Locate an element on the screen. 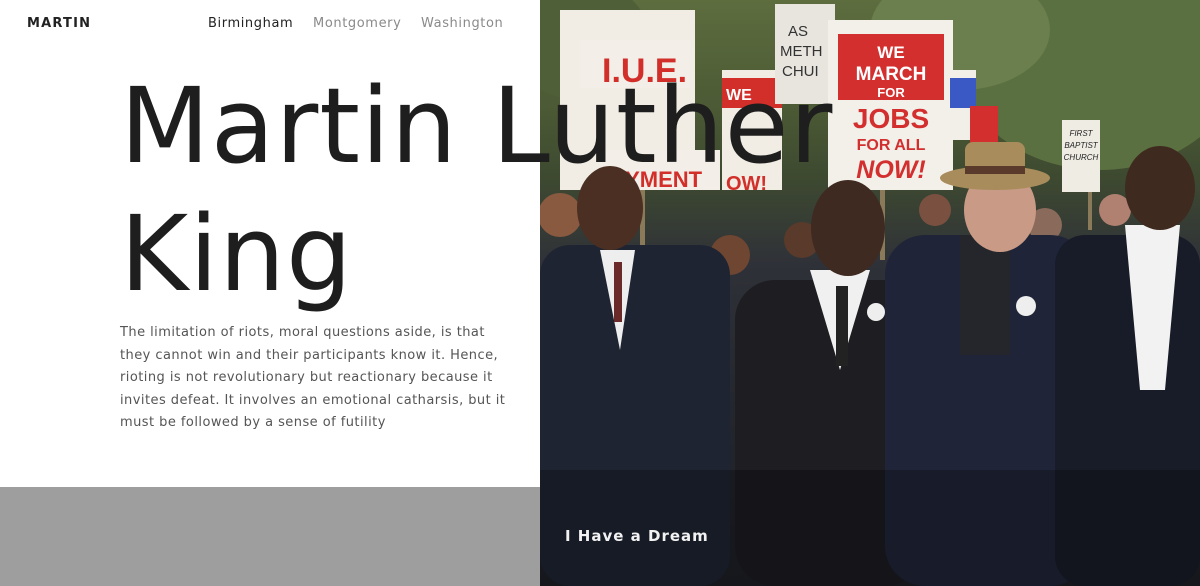  crowd-head is located at coordinates (935, 210).